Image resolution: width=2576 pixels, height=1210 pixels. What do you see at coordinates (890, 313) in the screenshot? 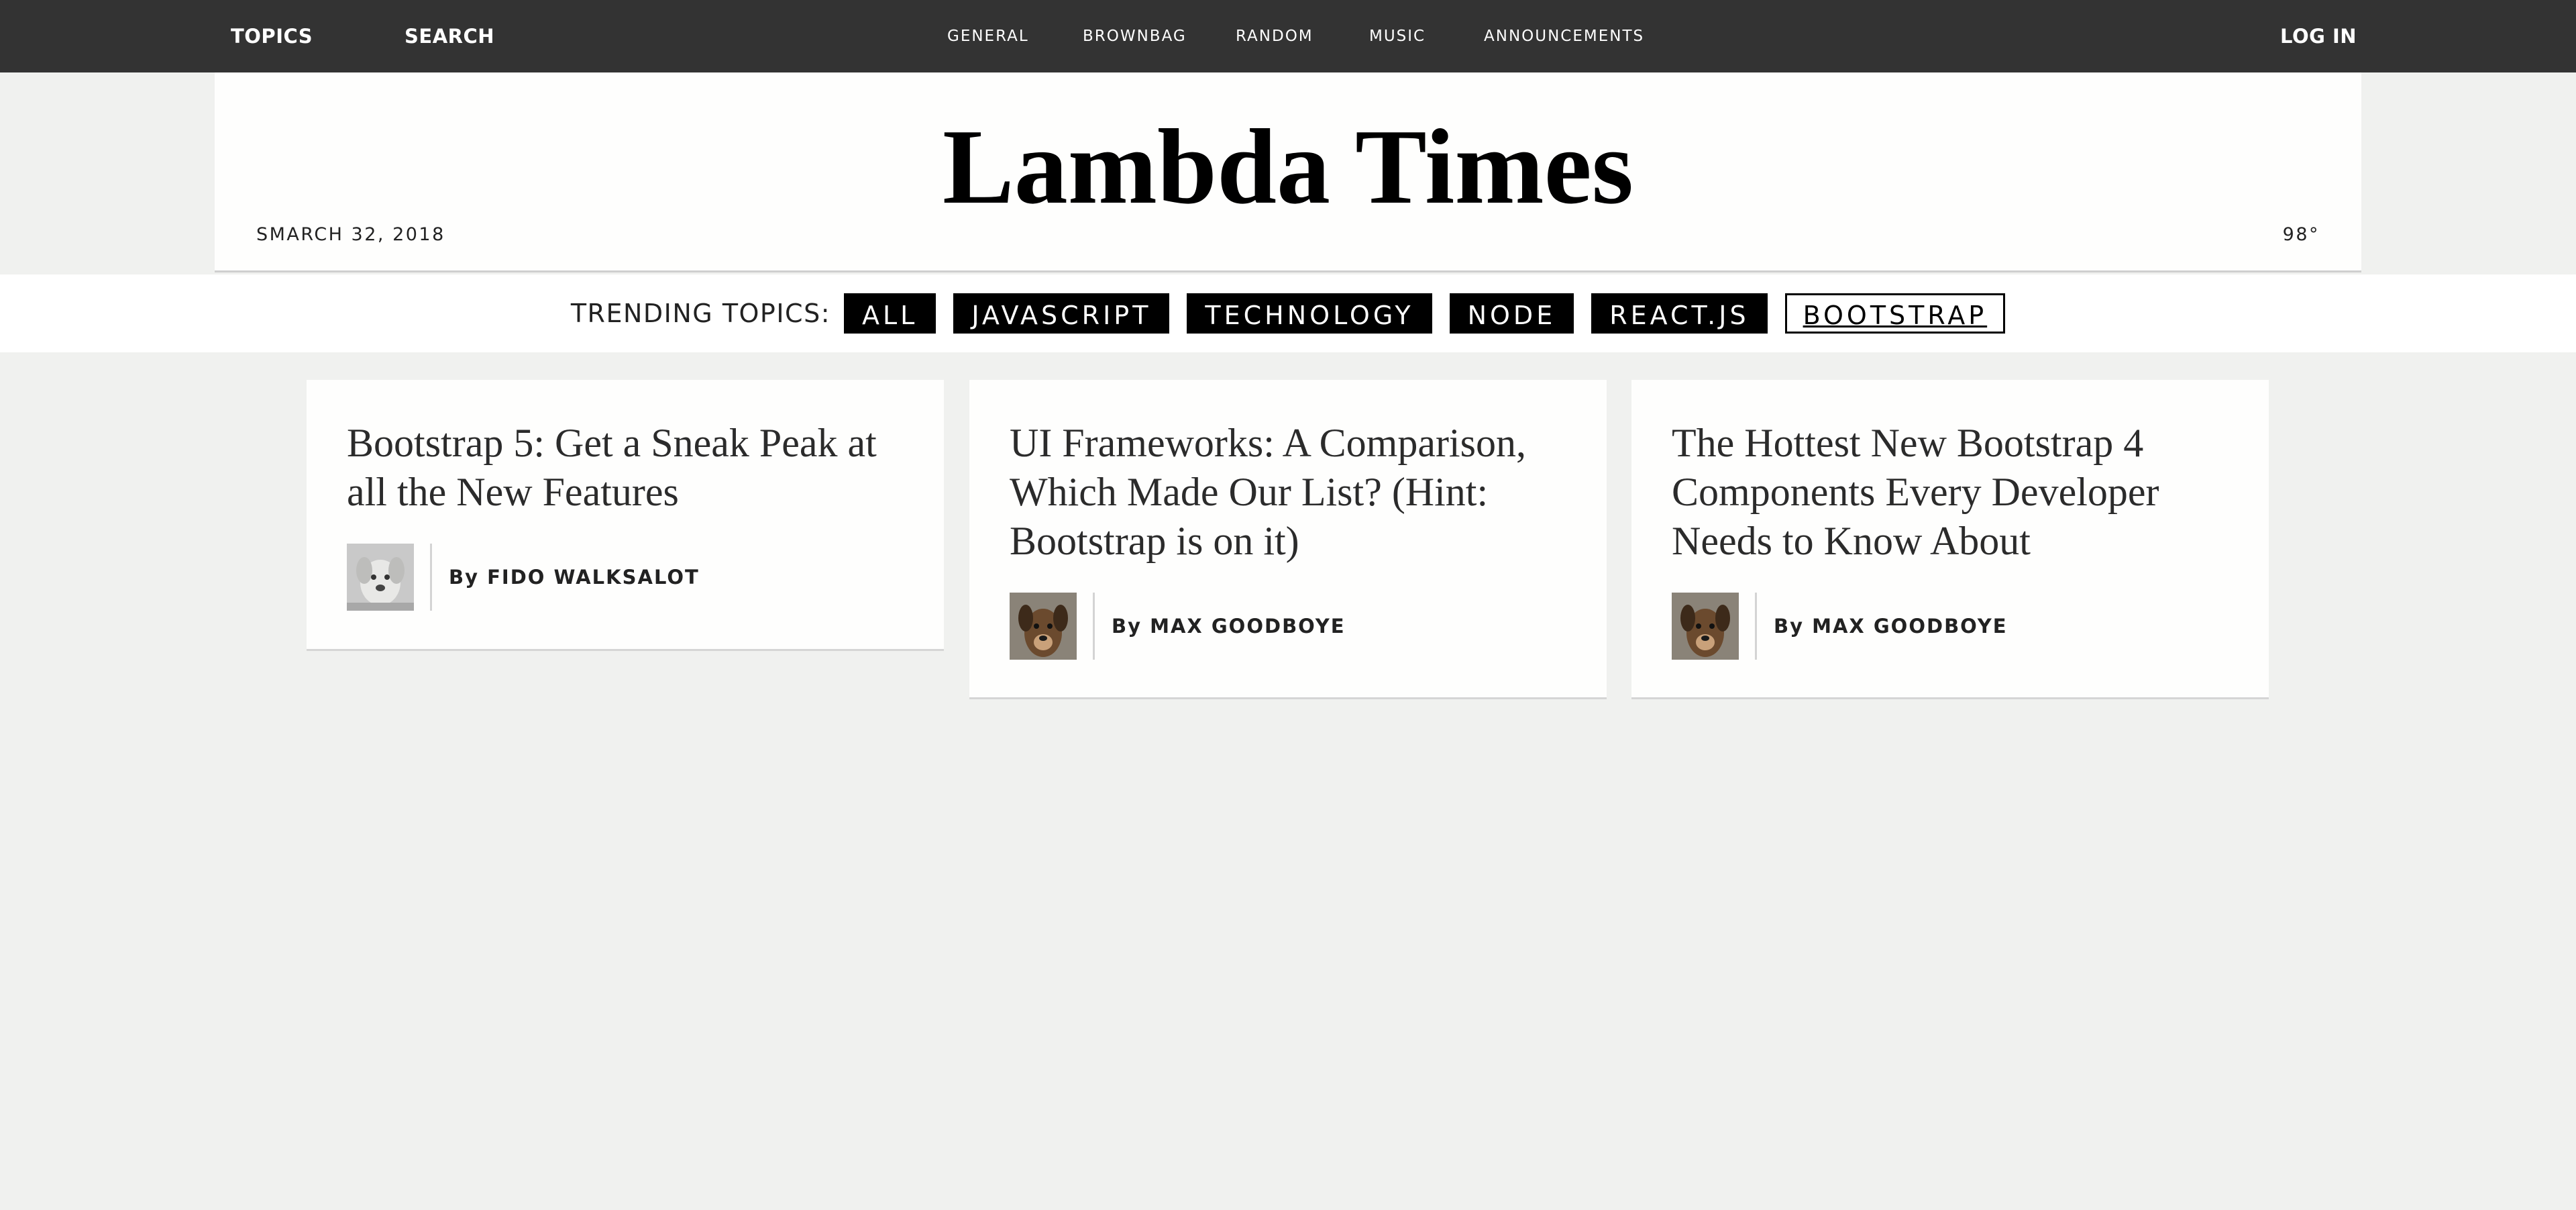
I see `topic-tag-all: ALL` at bounding box center [890, 313].